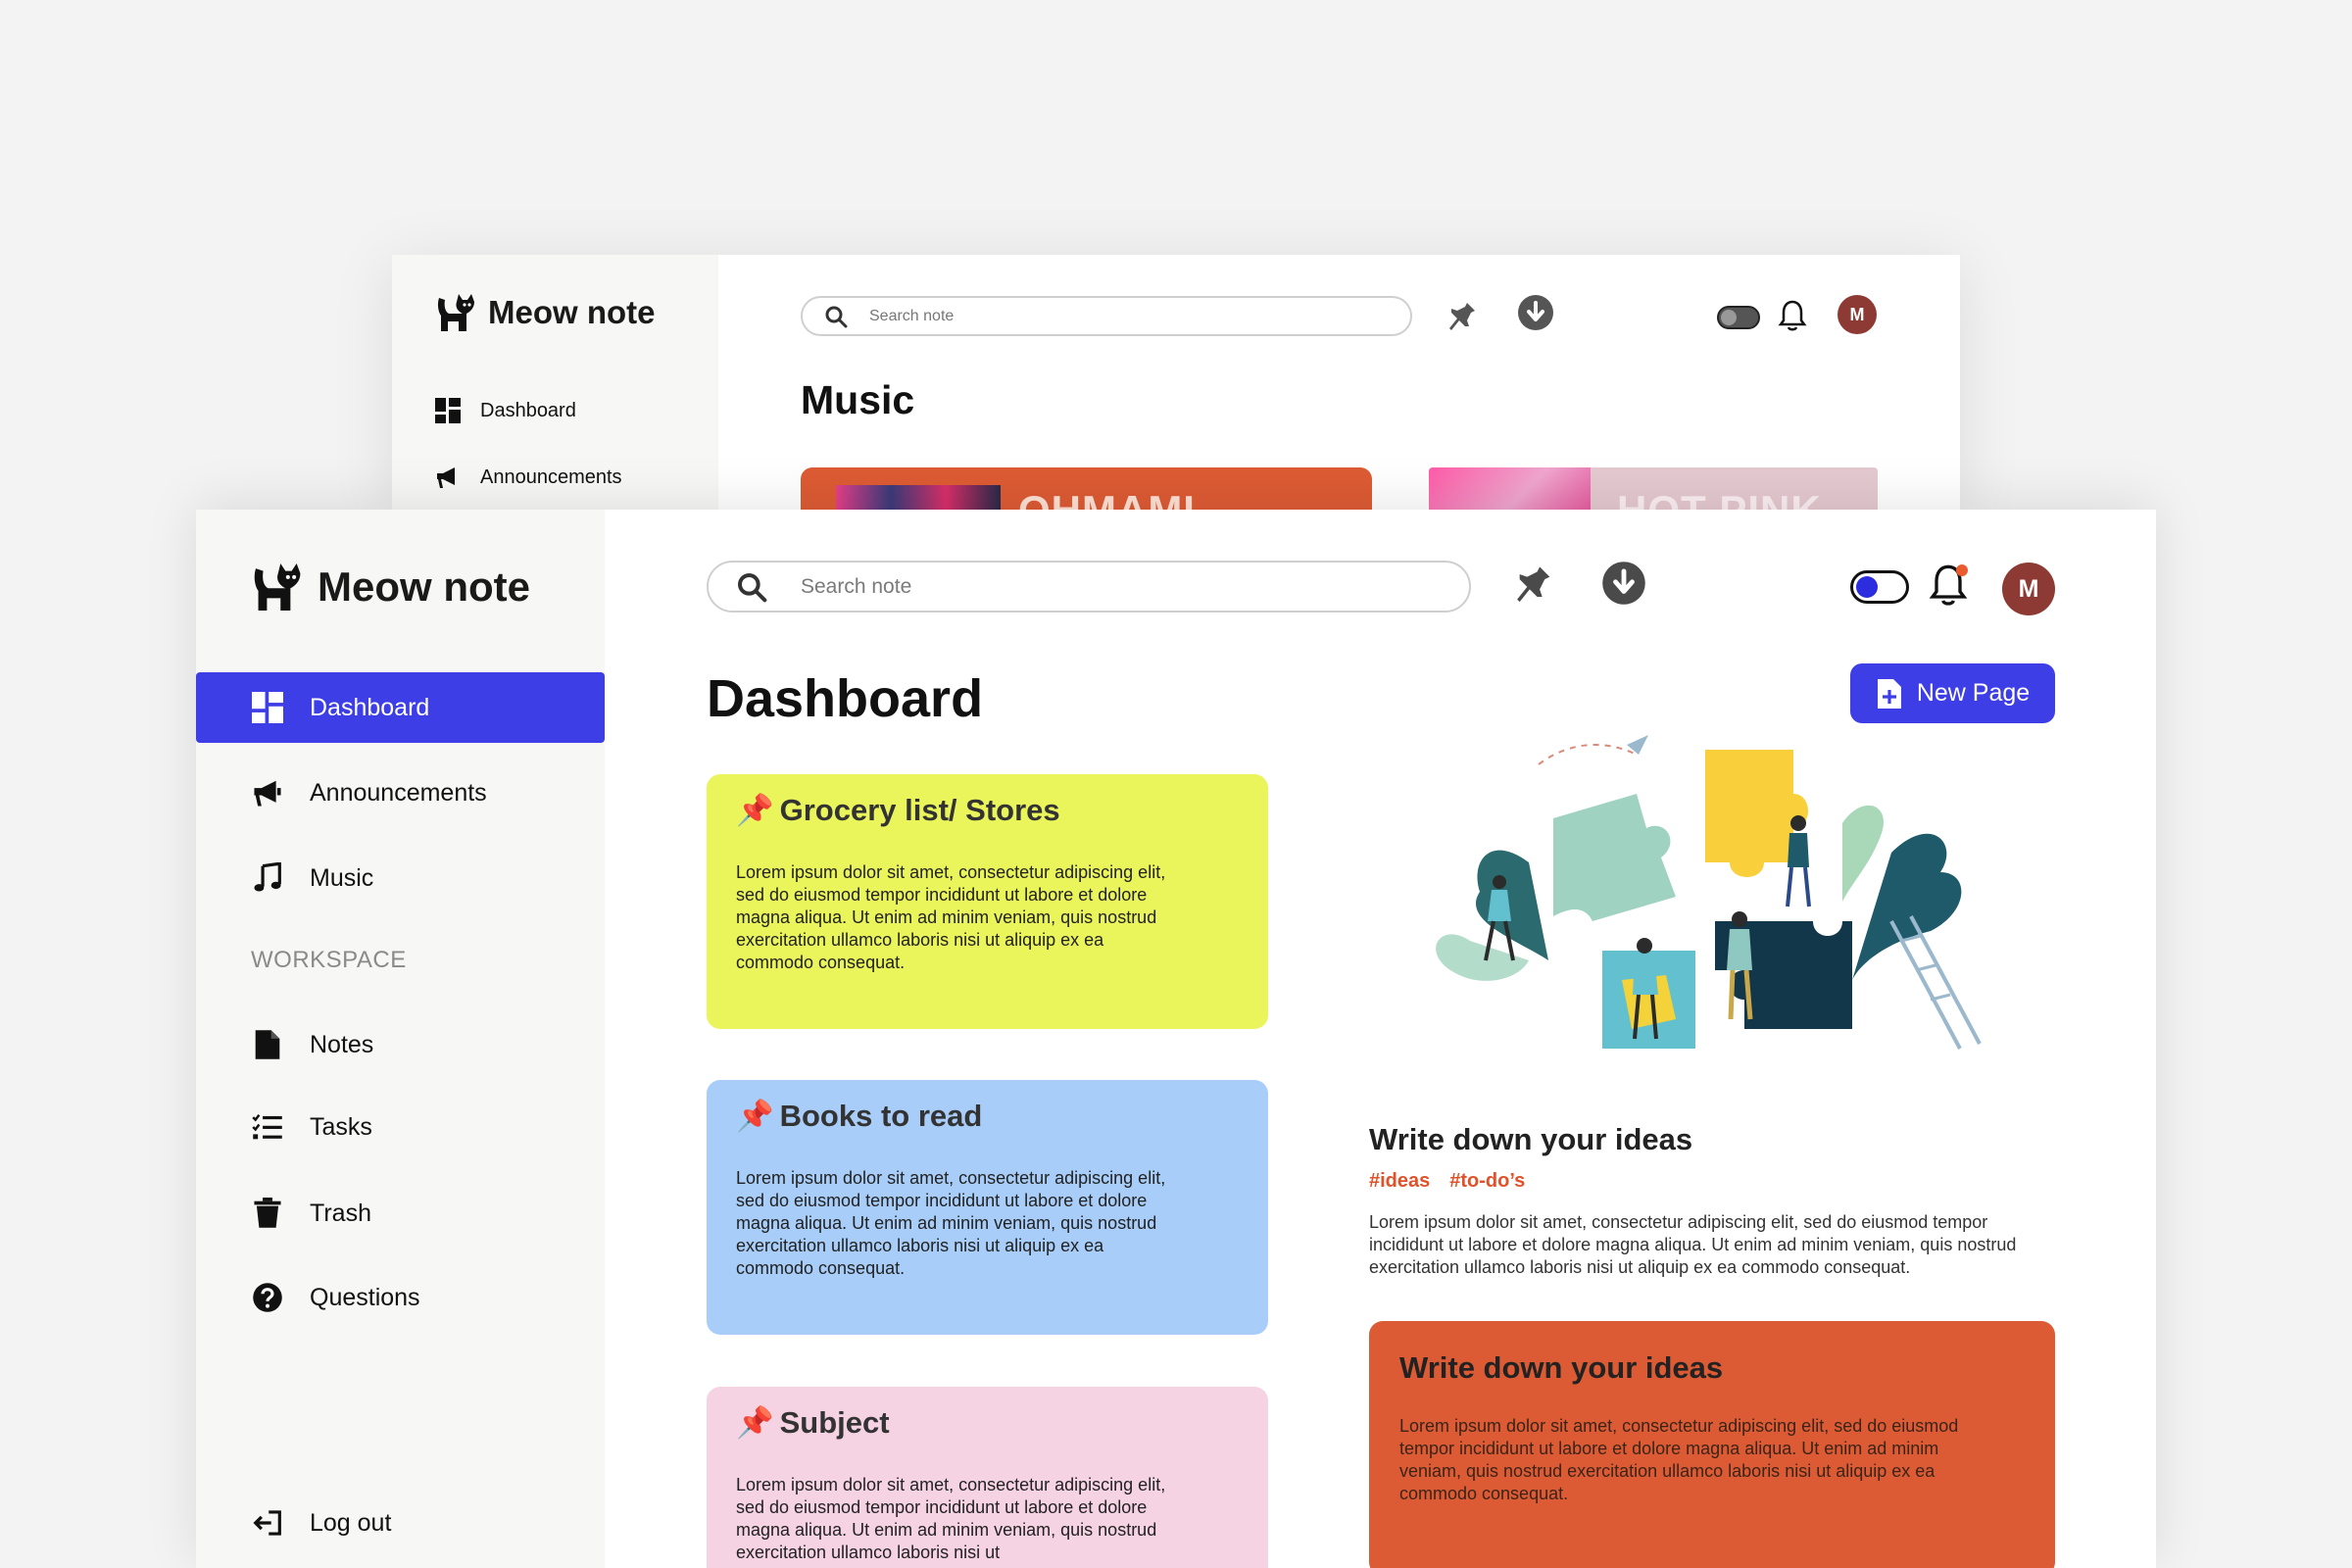  What do you see at coordinates (1561, 1367) in the screenshot?
I see `idea-card-title: Write down your ideas` at bounding box center [1561, 1367].